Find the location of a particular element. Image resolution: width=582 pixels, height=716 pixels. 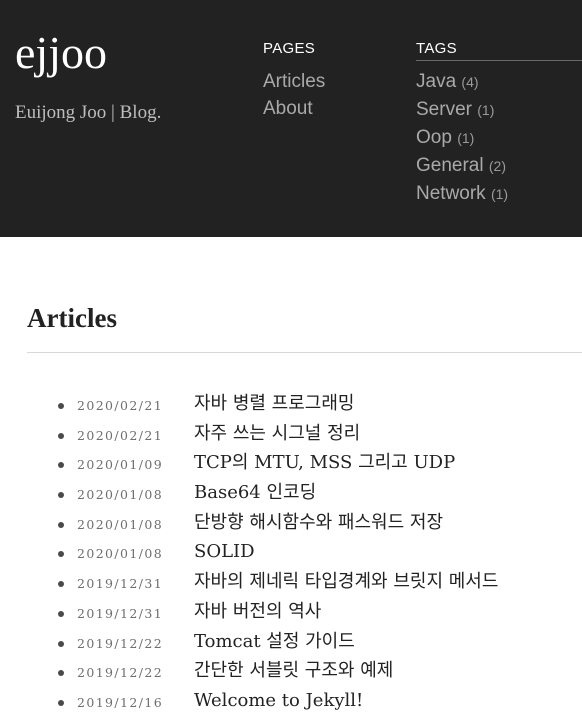

tag-item-oop: Oop (1) is located at coordinates (462, 138).